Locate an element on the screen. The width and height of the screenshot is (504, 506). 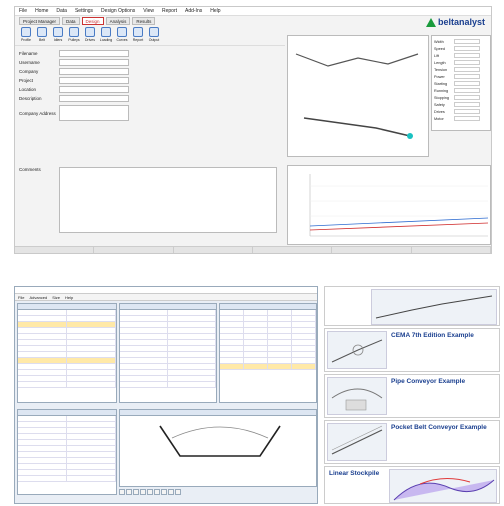
toolbar-output-button: Output is located at coordinates (154, 35).